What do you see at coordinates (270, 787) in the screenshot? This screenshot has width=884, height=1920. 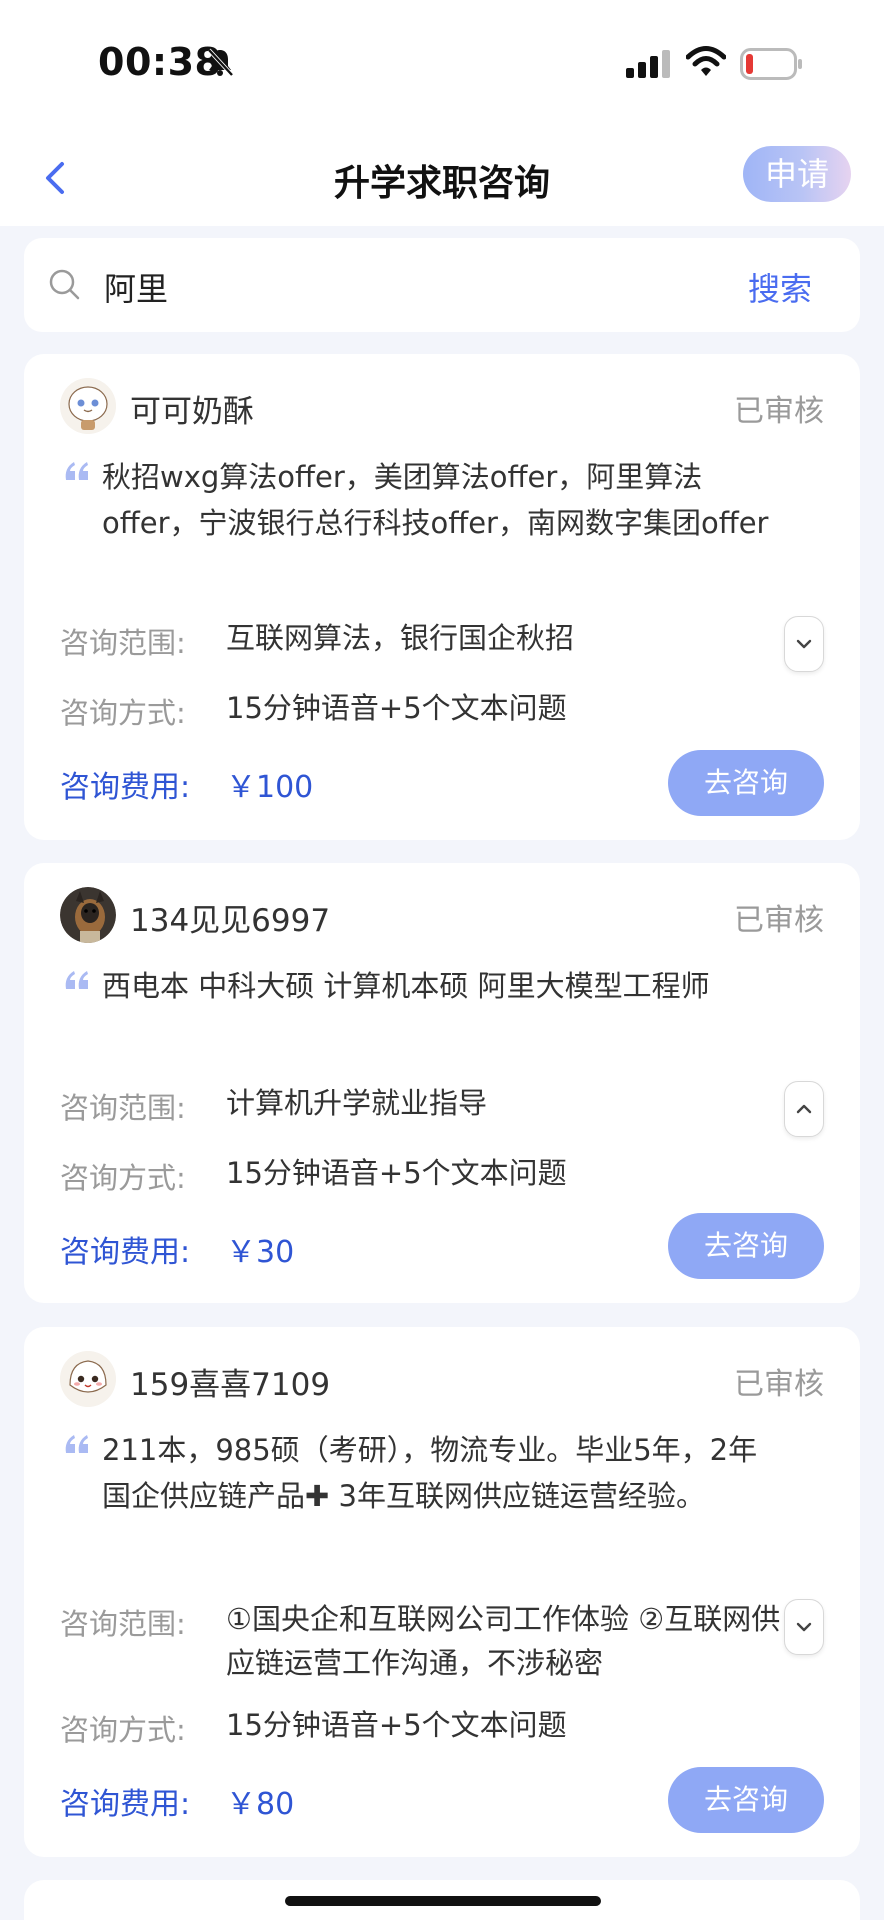 I see `fee-value: ￥100` at bounding box center [270, 787].